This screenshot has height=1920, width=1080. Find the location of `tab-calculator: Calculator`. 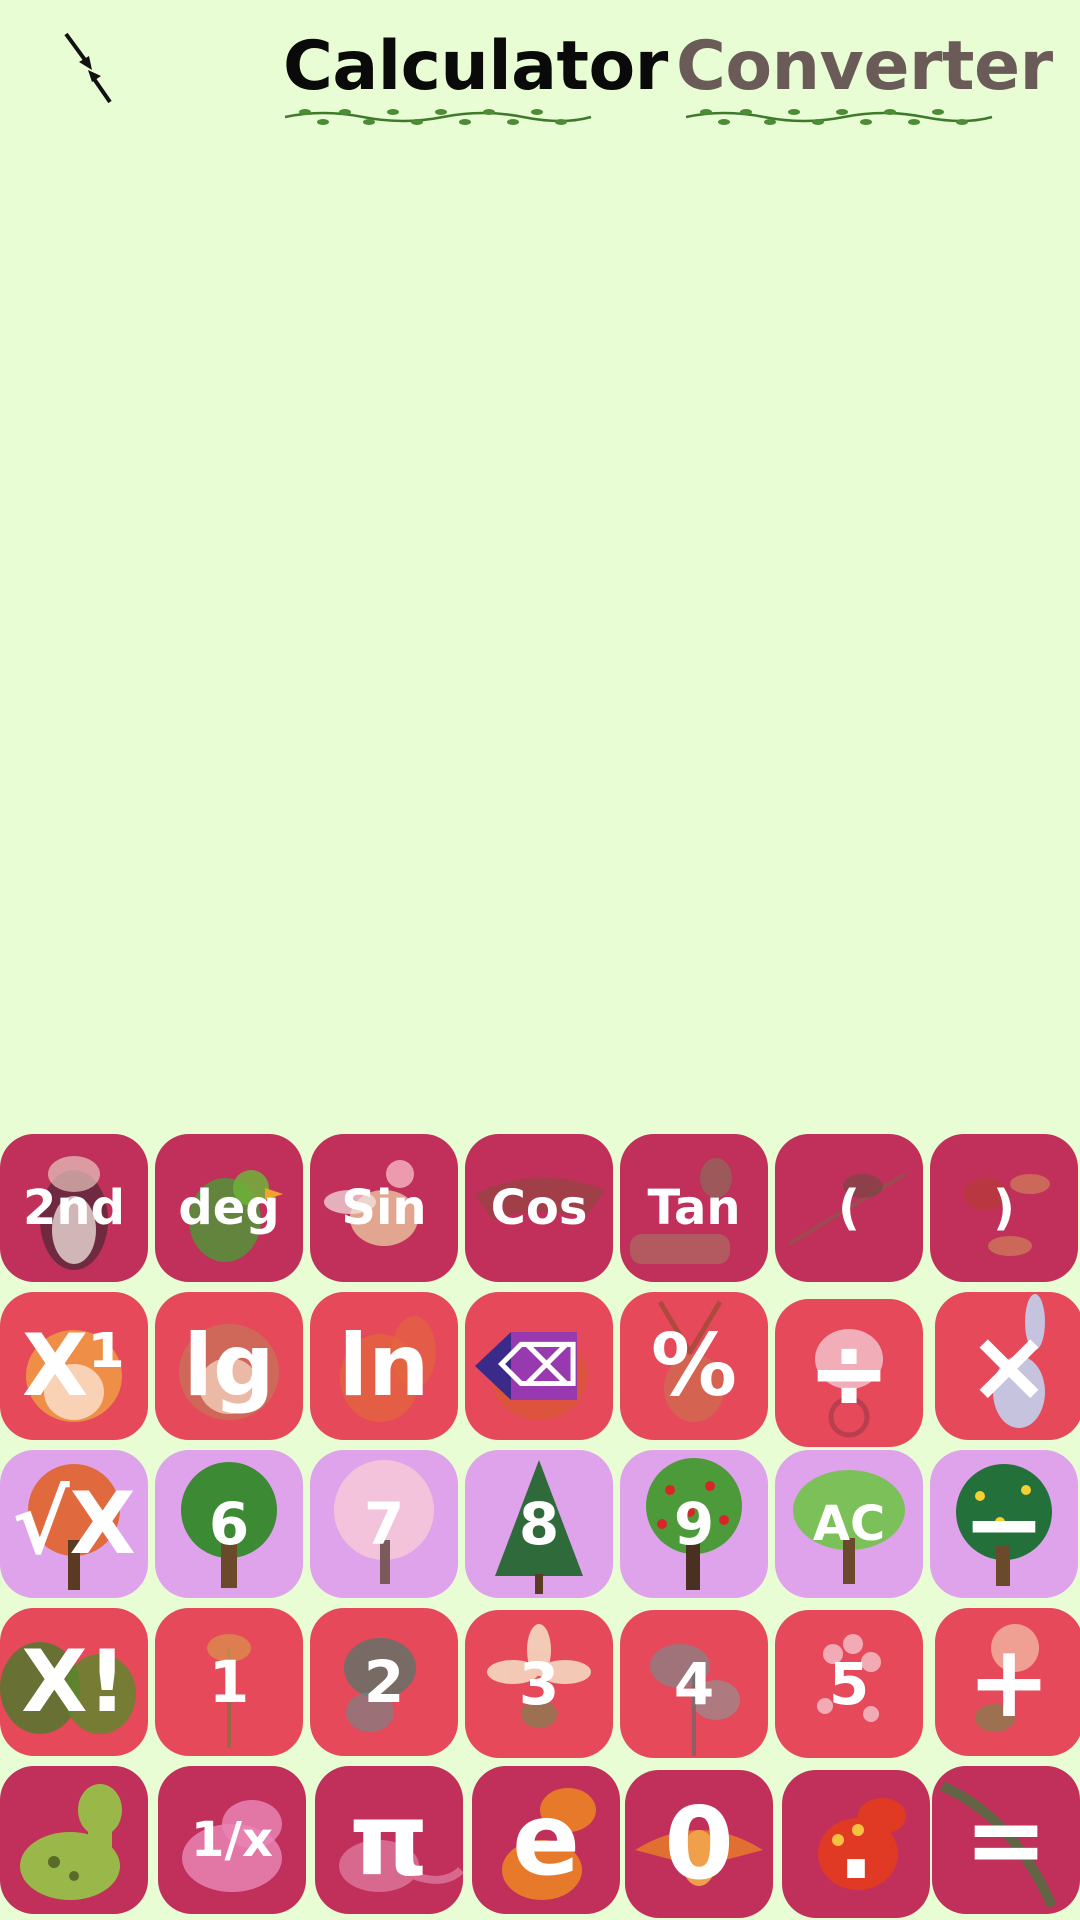

tab-calculator: Calculator is located at coordinates (475, 67).